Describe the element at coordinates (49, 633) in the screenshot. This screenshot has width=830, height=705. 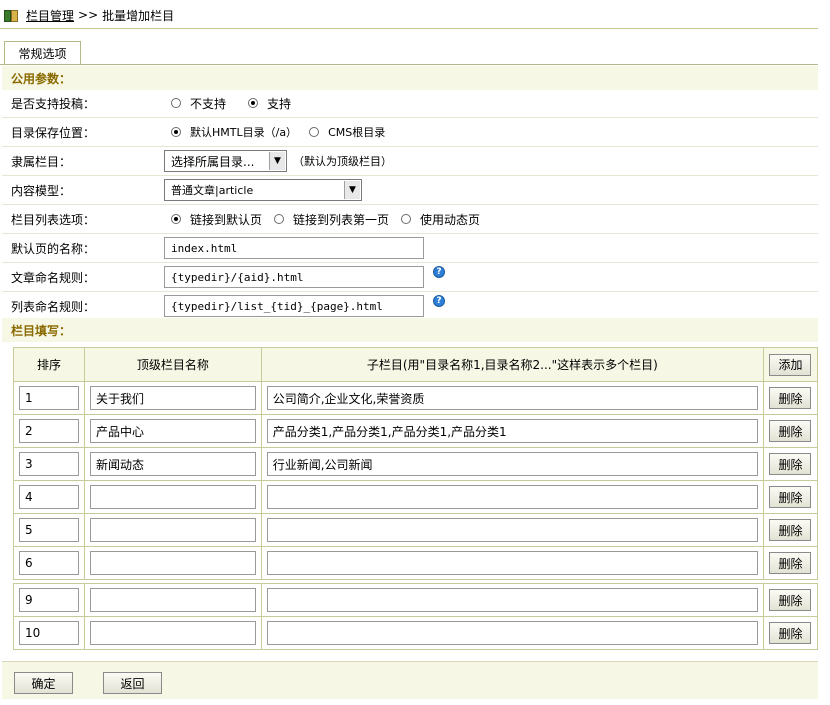
I see `order-input: 10` at that location.